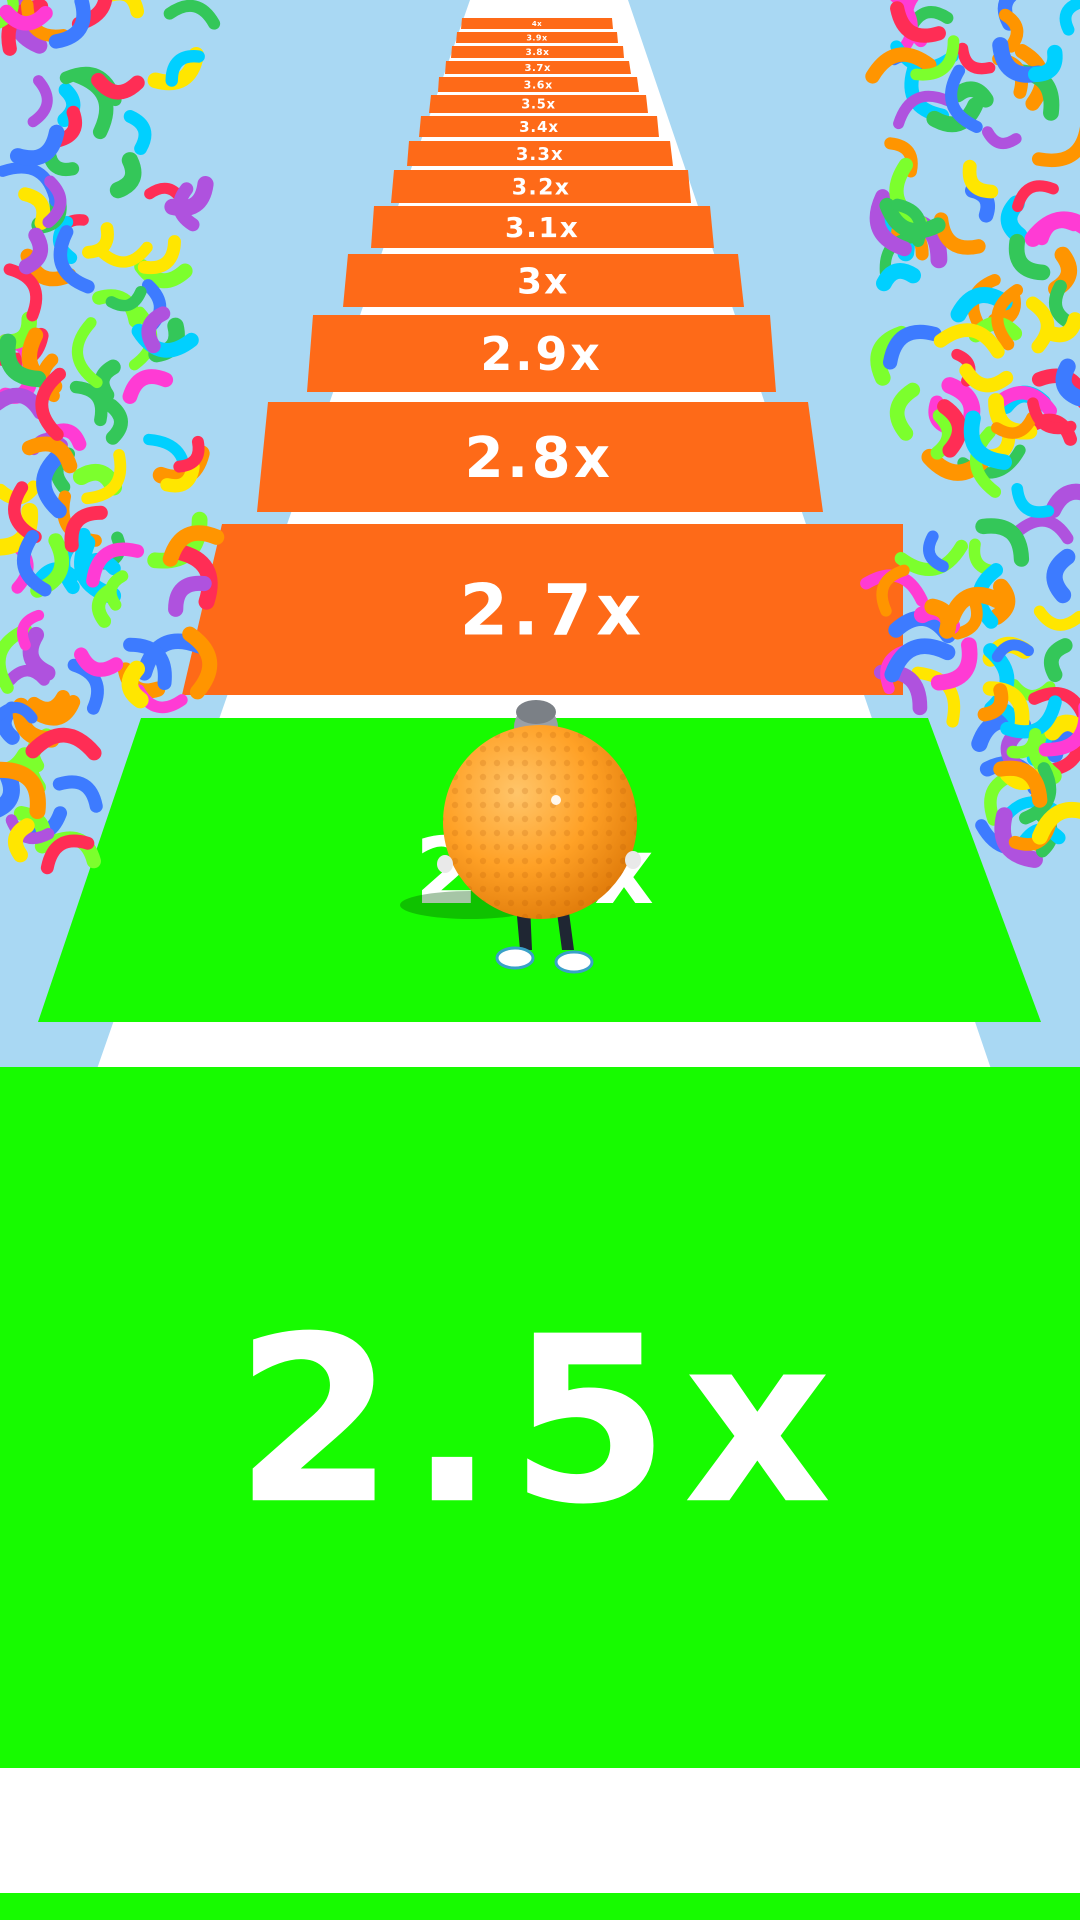 The width and height of the screenshot is (1080, 1920). What do you see at coordinates (540, 1906) in the screenshot?
I see `next-tile-edge` at bounding box center [540, 1906].